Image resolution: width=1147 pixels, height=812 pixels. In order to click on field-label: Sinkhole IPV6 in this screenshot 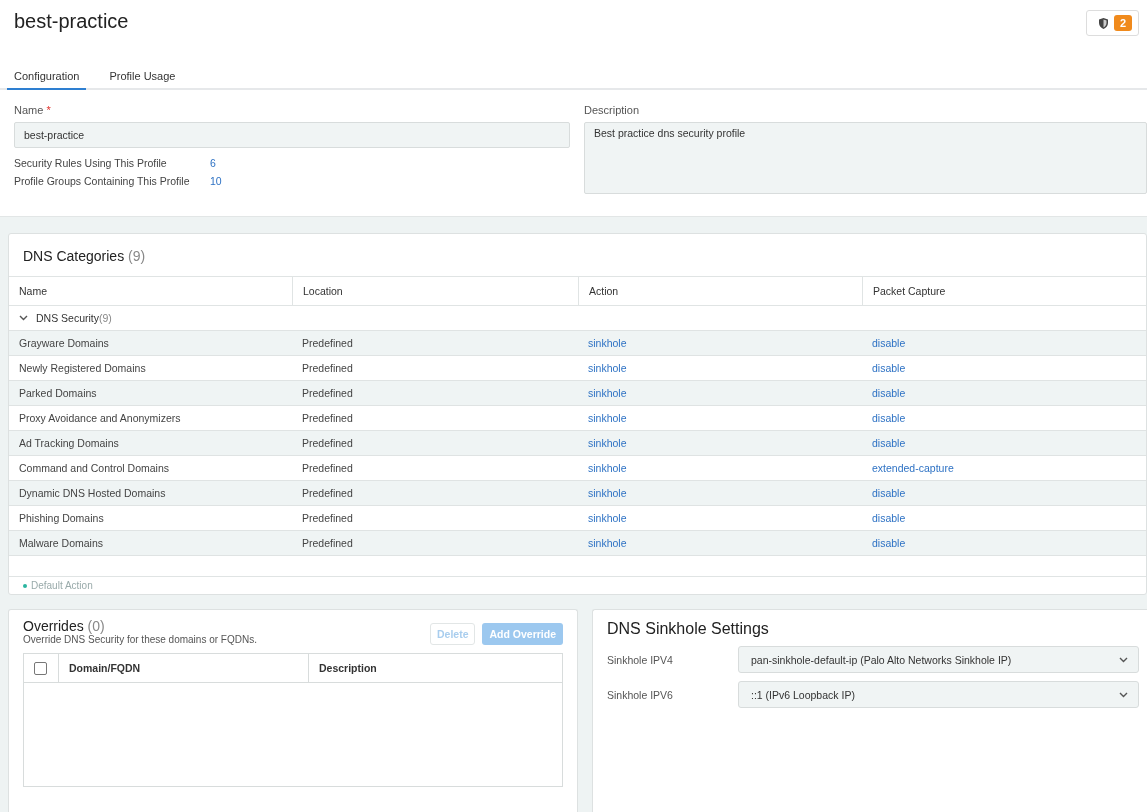, I will do `click(640, 694)`.